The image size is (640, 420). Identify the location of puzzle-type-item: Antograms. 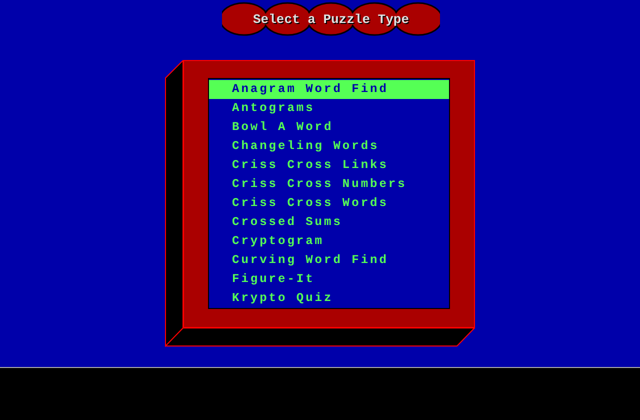
(329, 108).